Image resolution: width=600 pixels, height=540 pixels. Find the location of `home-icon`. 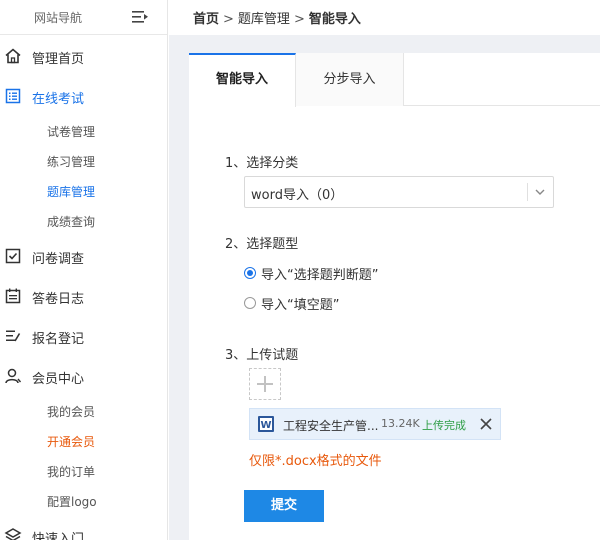

home-icon is located at coordinates (13, 56).